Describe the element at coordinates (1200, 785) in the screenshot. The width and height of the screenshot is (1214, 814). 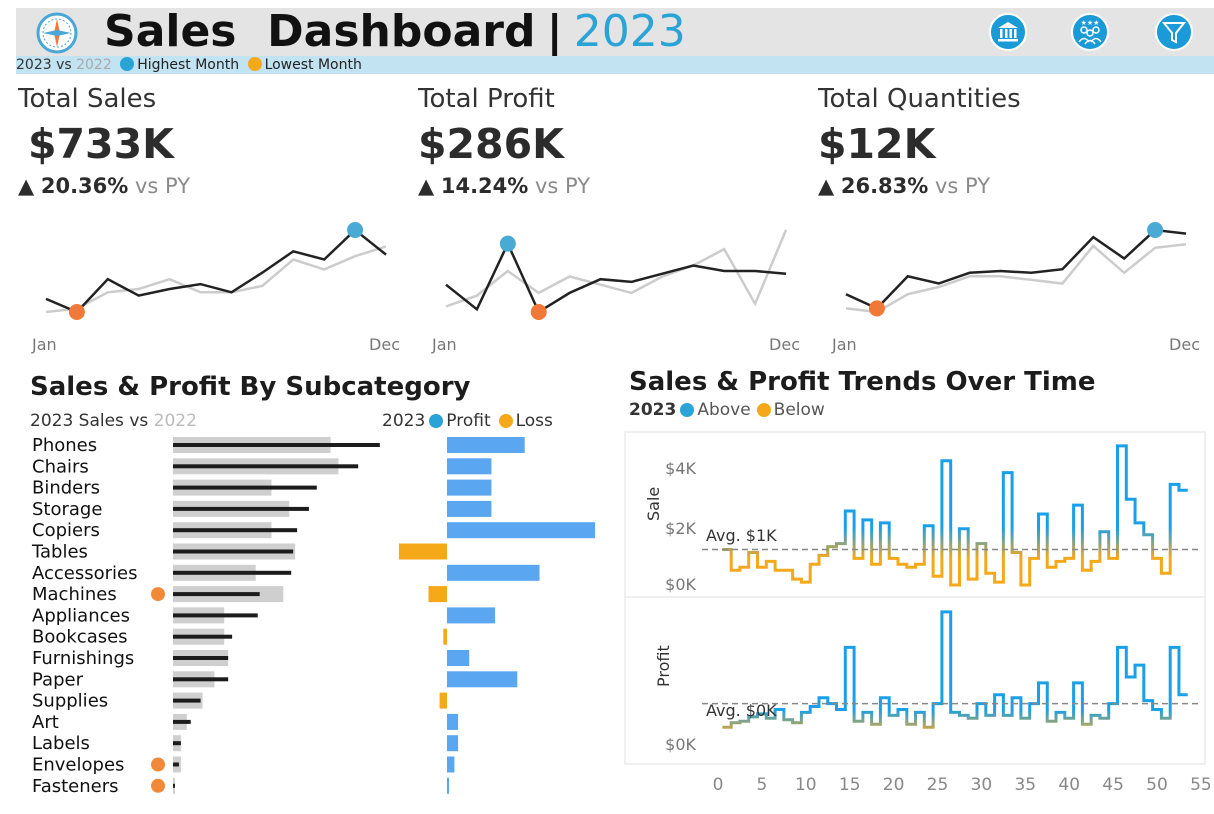
I see `x-tick-label: 55` at that location.